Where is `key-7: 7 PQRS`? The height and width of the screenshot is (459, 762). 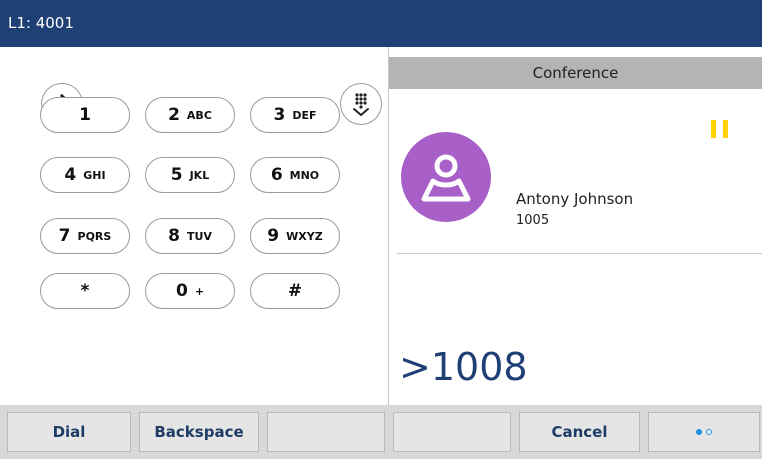
key-7: 7 PQRS is located at coordinates (85, 236).